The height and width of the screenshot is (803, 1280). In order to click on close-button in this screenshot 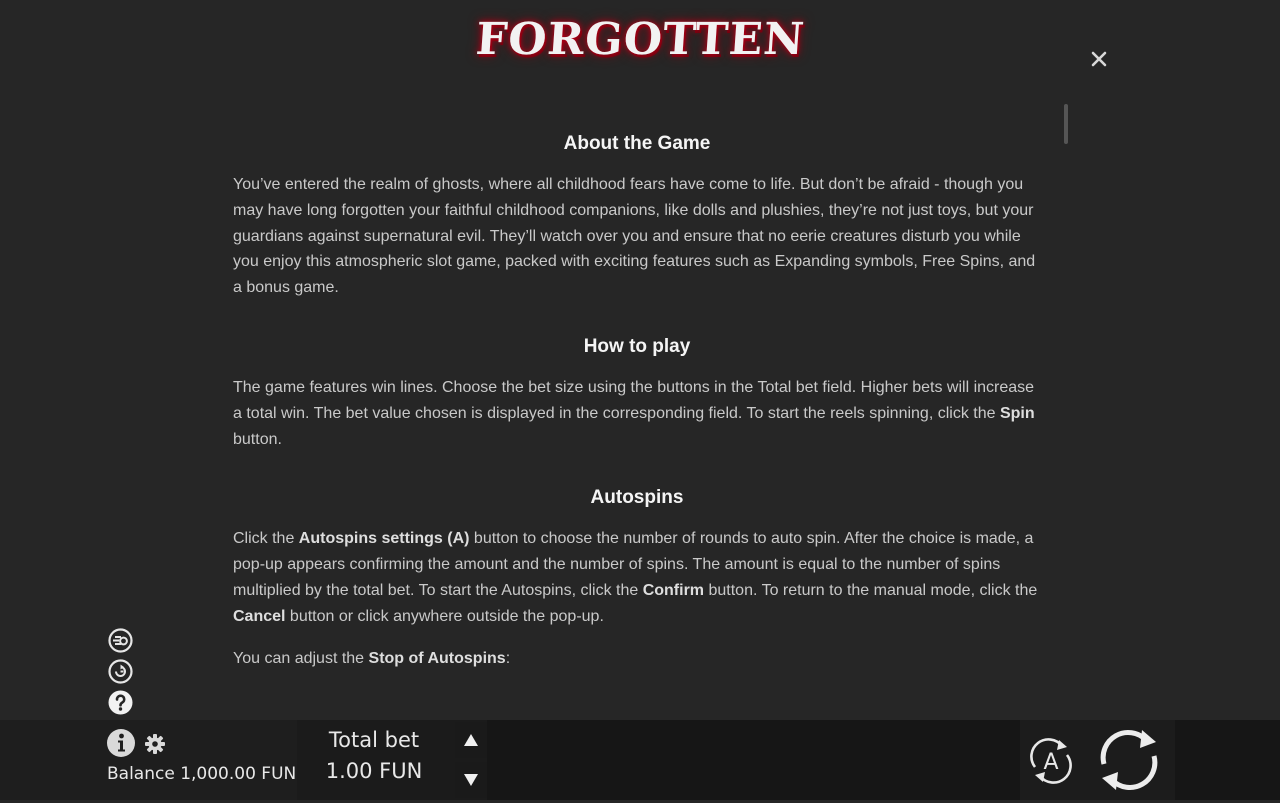, I will do `click(1099, 59)`.